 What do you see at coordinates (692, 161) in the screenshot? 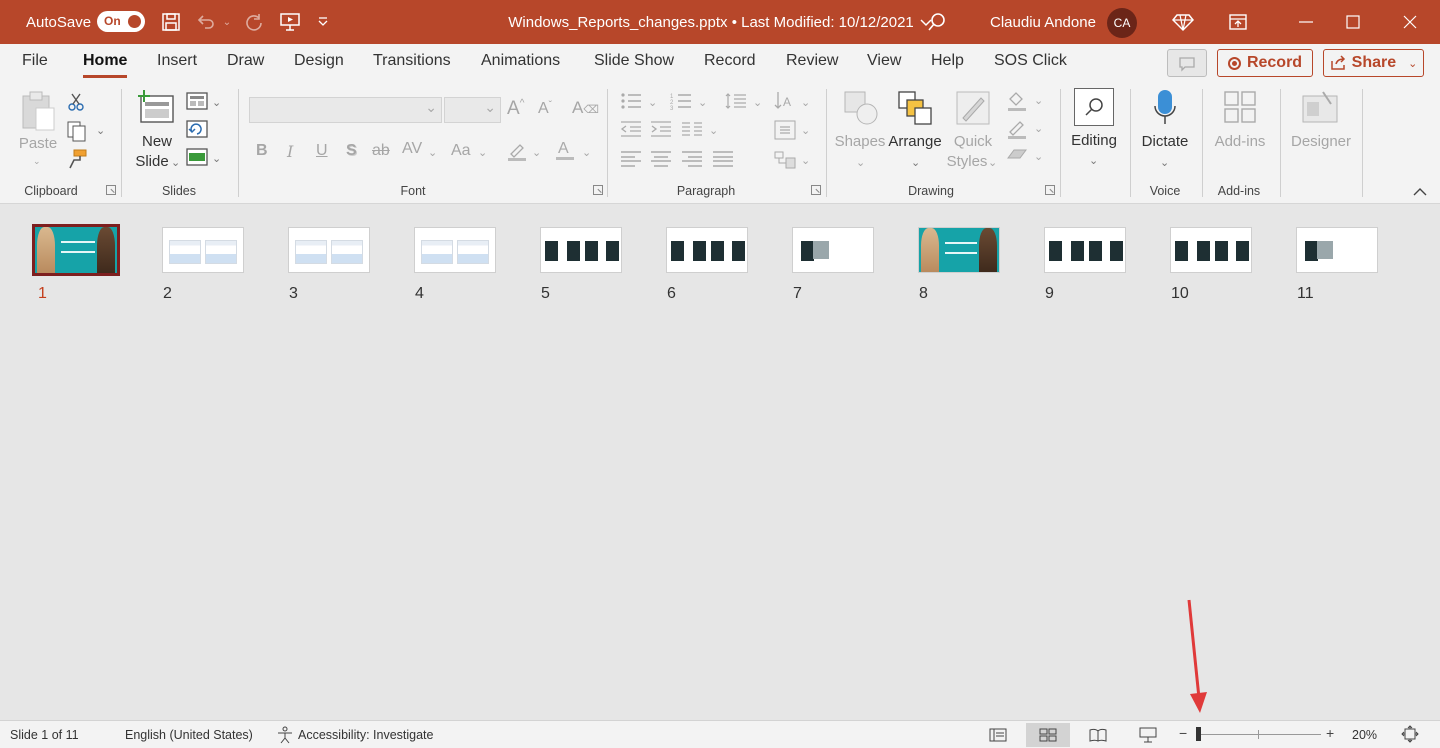
I see `align-right-icon` at bounding box center [692, 161].